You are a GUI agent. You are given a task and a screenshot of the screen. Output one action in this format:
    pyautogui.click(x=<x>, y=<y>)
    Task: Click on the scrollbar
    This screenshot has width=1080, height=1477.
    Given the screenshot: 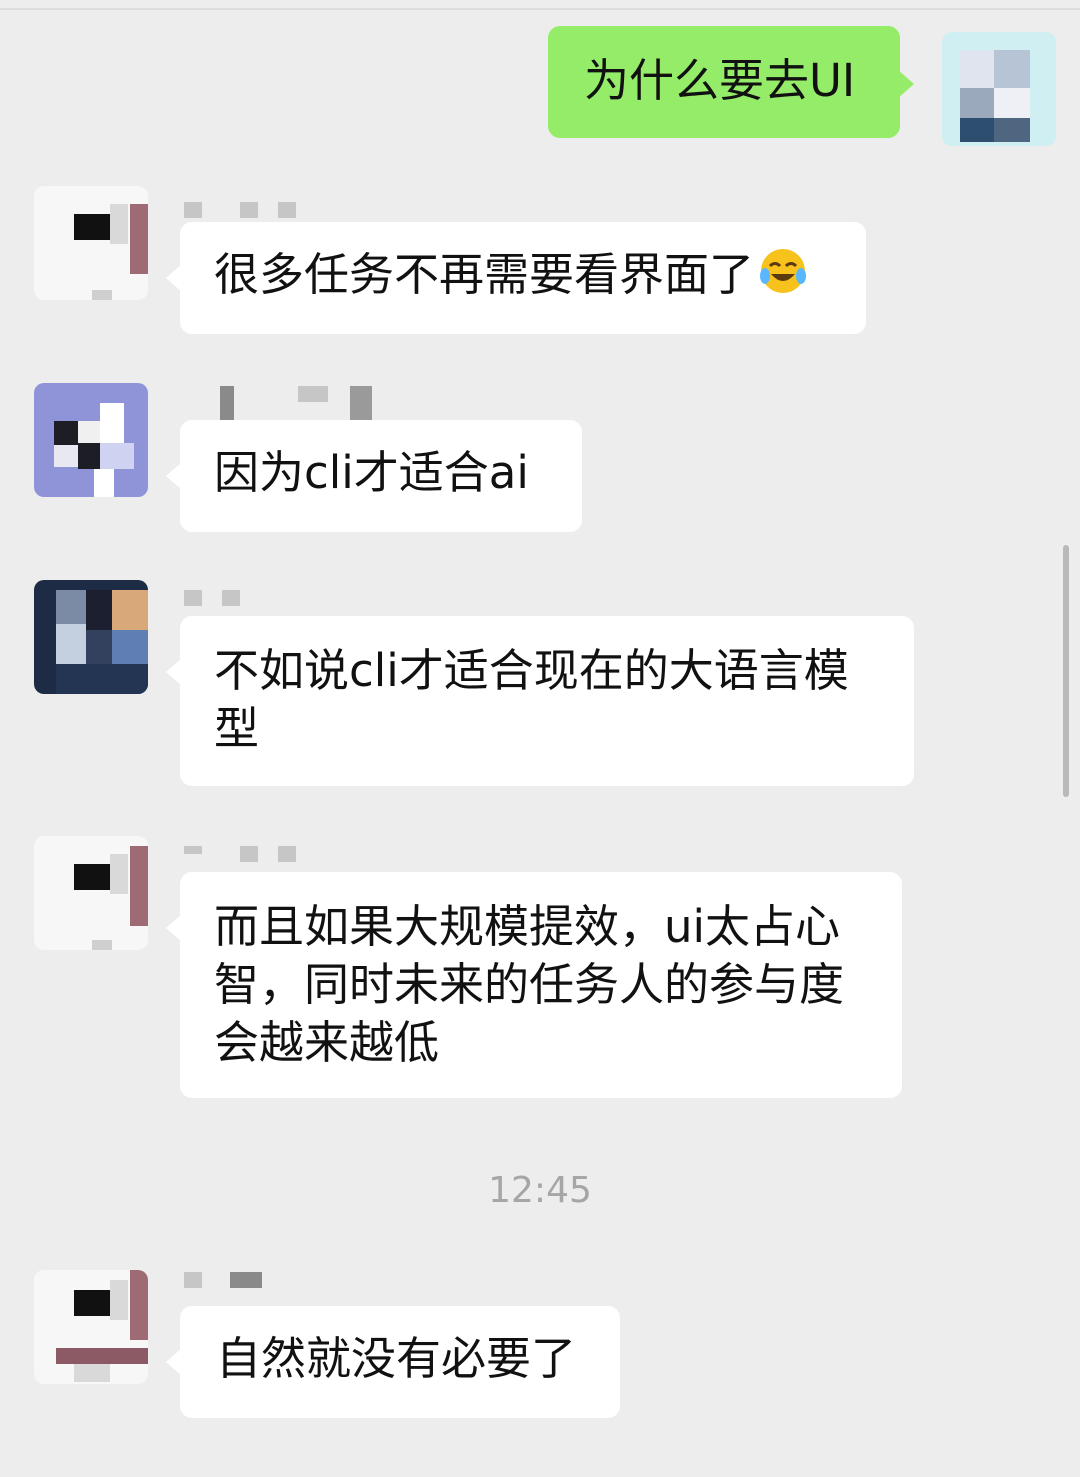 What is the action you would take?
    pyautogui.click(x=1066, y=671)
    